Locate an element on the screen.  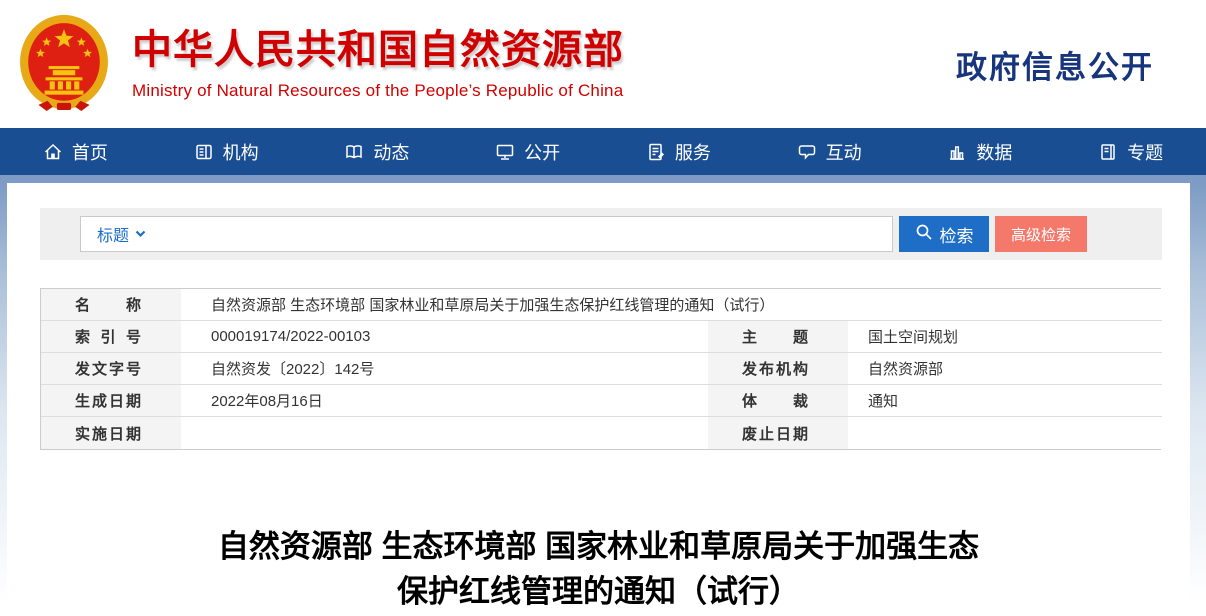
nav-item-disclosure: 公开 is located at coordinates (527, 152).